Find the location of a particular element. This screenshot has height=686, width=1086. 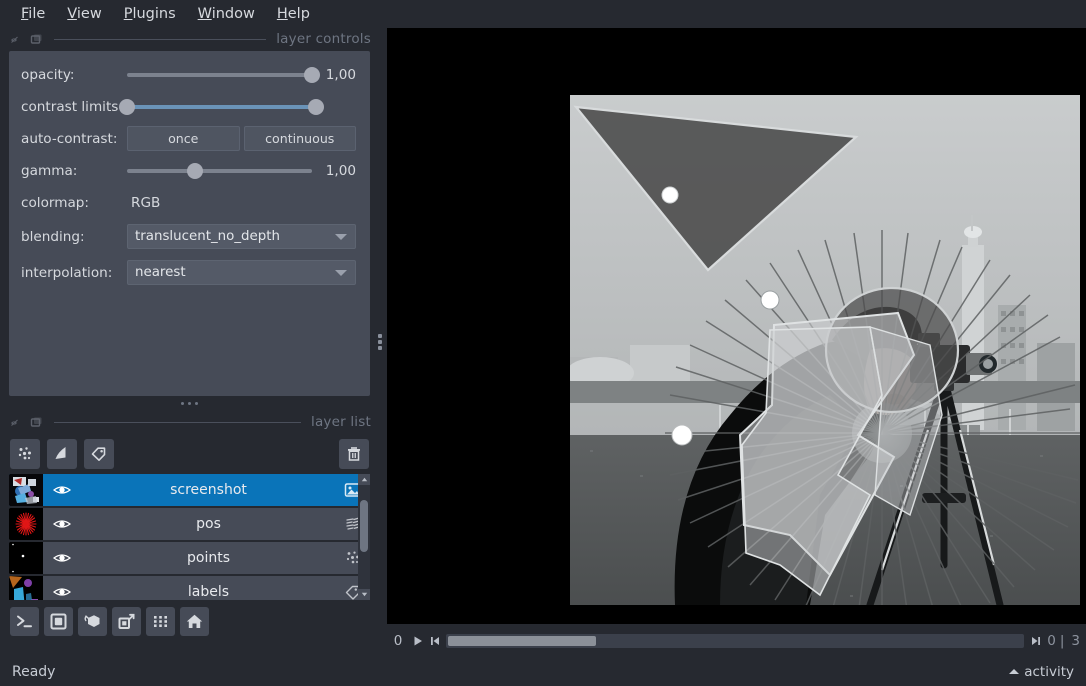

menu-bar: File View Plugins Window Help is located at coordinates (543, 13).